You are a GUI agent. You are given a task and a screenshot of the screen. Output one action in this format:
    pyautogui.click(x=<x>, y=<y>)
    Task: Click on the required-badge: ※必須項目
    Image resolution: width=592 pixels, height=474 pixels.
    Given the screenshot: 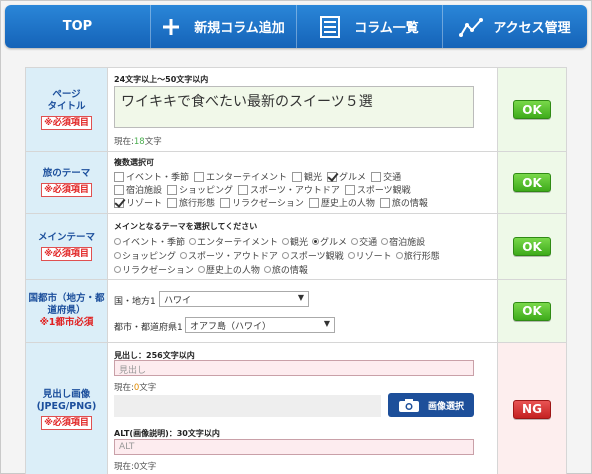 What is the action you would take?
    pyautogui.click(x=66, y=123)
    